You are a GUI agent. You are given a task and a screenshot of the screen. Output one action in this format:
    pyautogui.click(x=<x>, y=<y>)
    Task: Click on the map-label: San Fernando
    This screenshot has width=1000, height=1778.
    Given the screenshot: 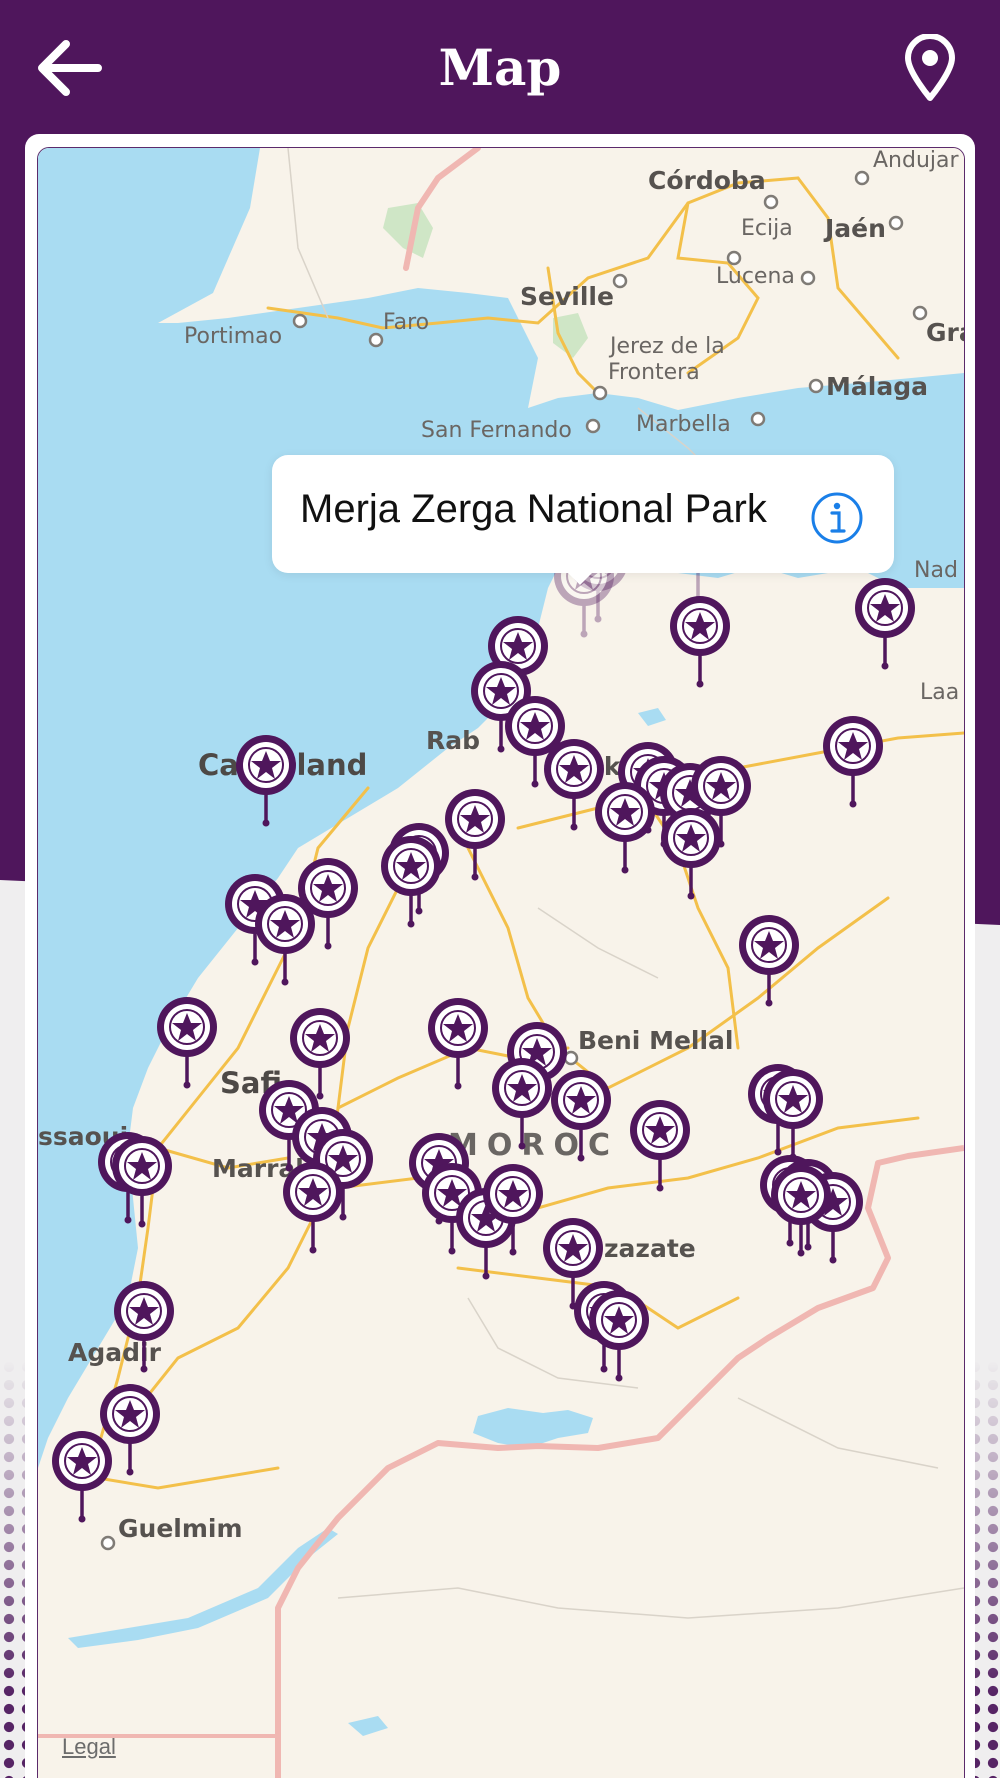 What is the action you would take?
    pyautogui.click(x=496, y=430)
    